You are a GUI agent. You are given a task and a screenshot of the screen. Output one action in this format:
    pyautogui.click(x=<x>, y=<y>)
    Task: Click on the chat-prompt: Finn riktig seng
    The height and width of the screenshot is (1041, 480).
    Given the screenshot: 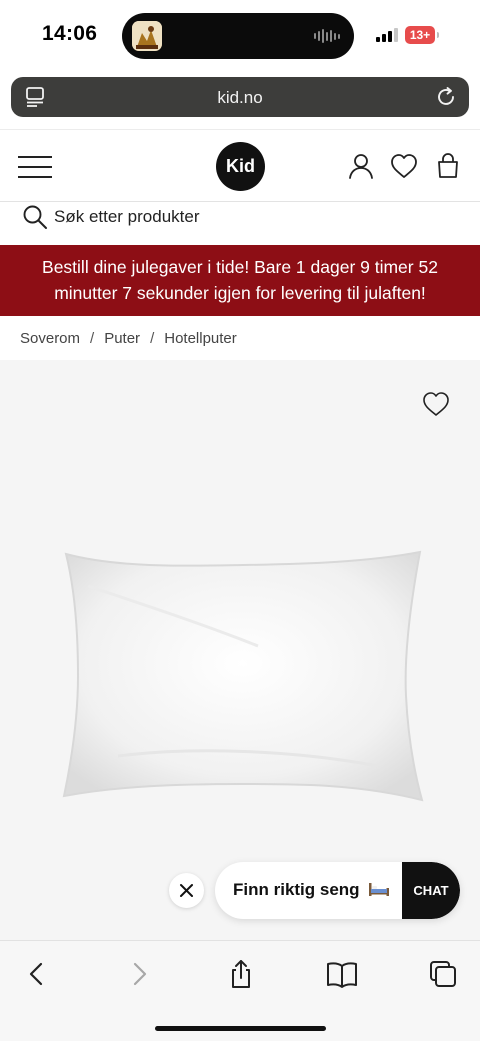 What is the action you would take?
    pyautogui.click(x=311, y=890)
    